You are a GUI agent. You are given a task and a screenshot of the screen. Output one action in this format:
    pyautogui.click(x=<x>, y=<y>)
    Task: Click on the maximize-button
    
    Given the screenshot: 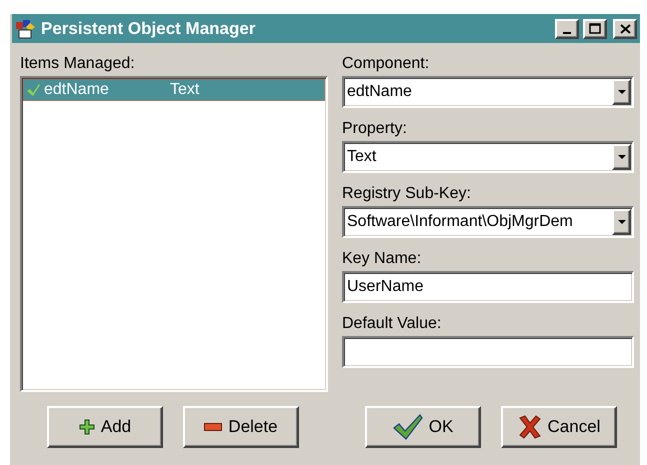 What is the action you would take?
    pyautogui.click(x=595, y=28)
    